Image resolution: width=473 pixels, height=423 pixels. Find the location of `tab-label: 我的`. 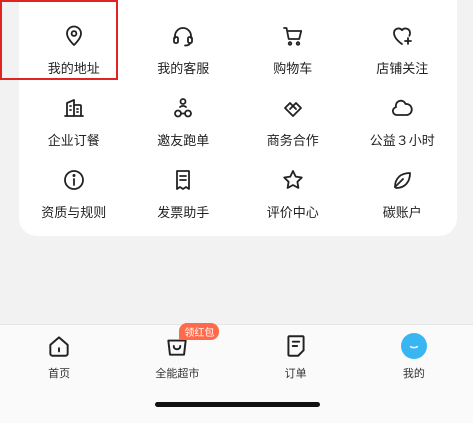

tab-label: 我的 is located at coordinates (413, 373).